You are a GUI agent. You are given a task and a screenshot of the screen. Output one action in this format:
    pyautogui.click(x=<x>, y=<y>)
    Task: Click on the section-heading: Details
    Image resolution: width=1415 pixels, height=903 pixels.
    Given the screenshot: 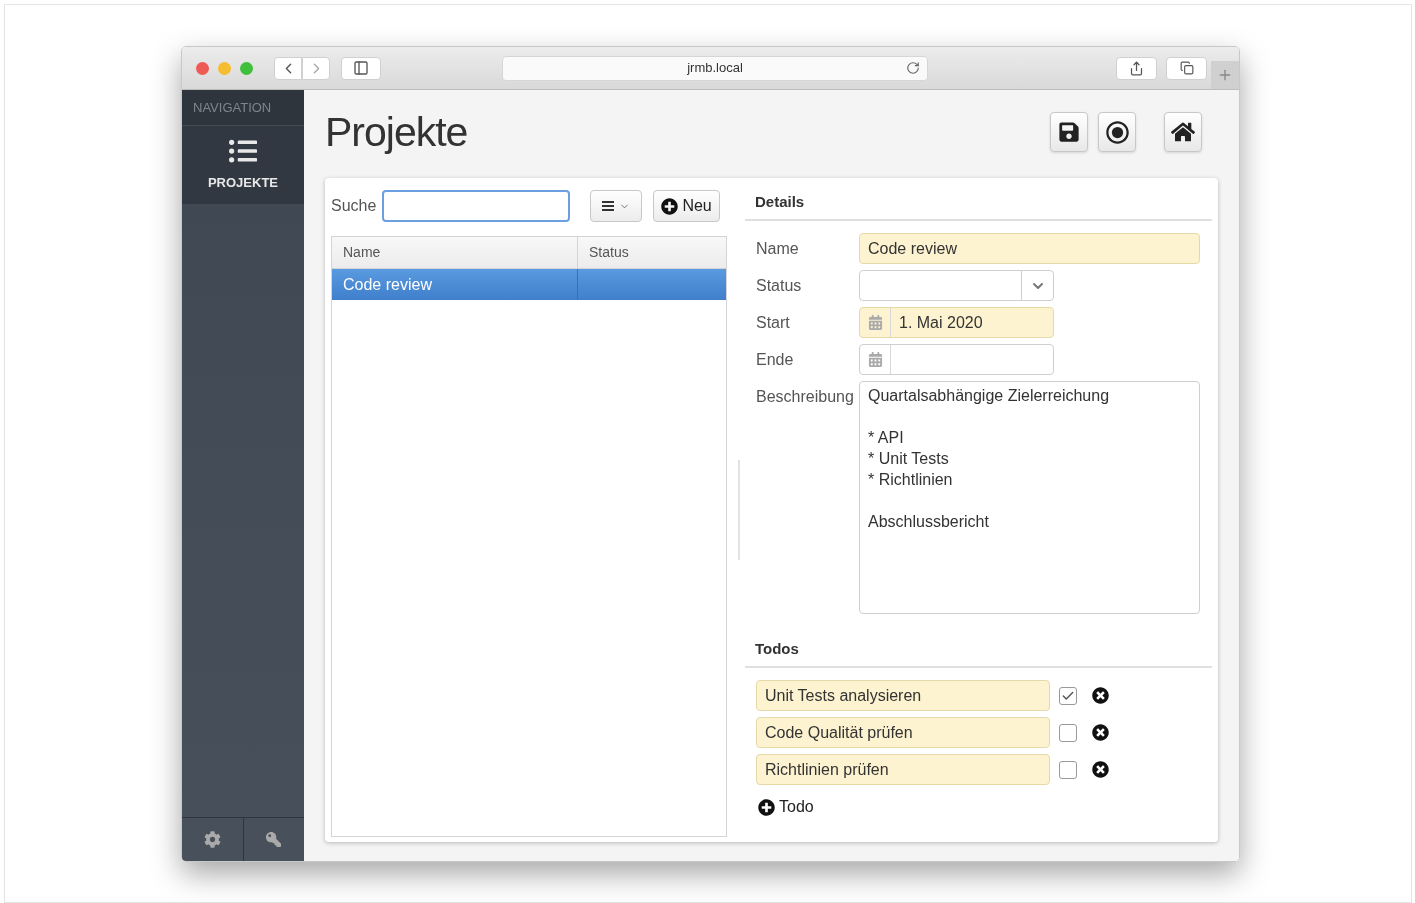 What is the action you would take?
    pyautogui.click(x=780, y=201)
    